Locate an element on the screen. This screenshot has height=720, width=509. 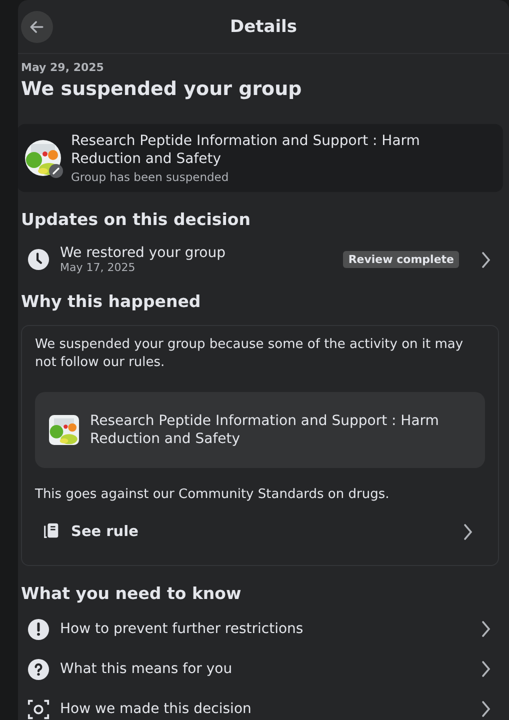
update-title: We restored your group is located at coordinates (143, 253).